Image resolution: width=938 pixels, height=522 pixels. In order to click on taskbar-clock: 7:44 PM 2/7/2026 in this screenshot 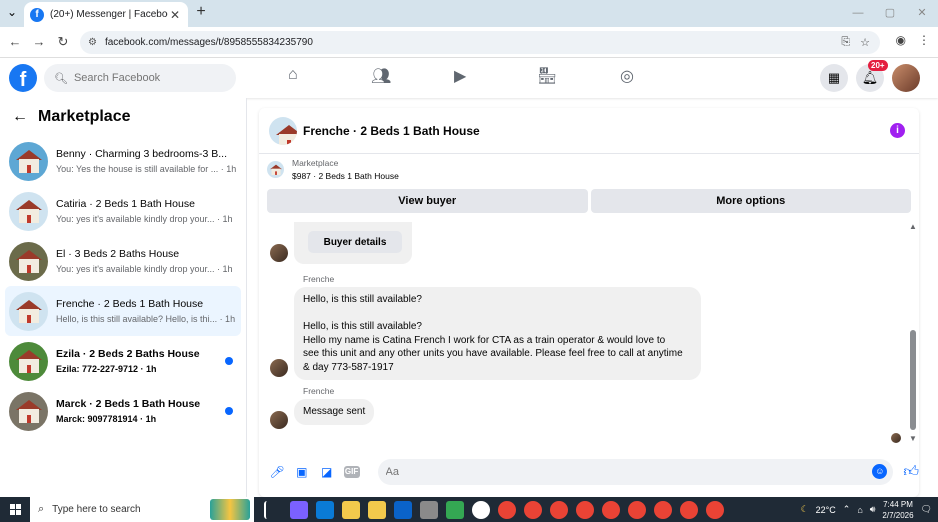, I will do `click(897, 510)`.